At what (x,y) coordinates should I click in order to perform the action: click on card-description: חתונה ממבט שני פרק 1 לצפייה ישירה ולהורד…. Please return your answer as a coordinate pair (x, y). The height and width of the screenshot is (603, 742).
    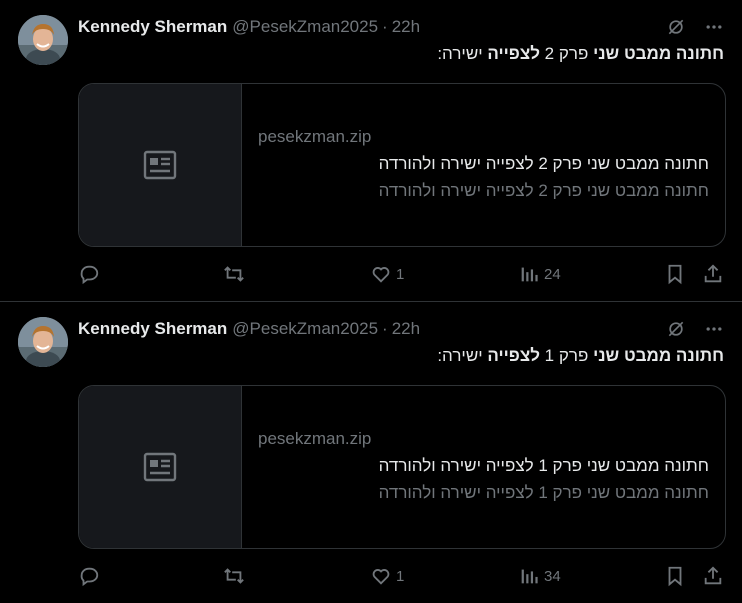
    Looking at the image, I should click on (543, 492).